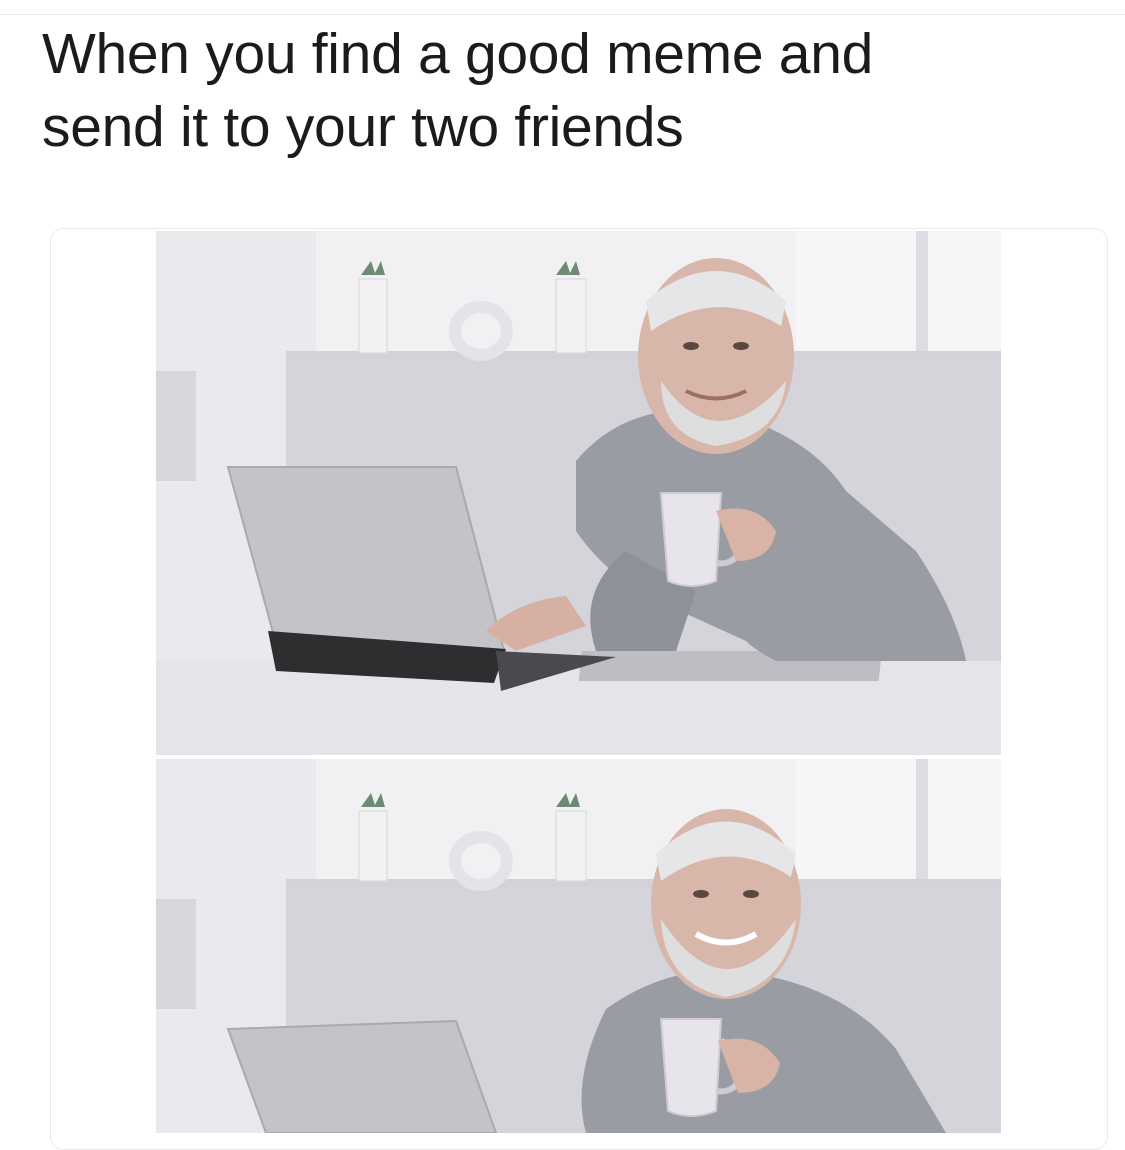 The width and height of the screenshot is (1125, 1150). I want to click on laptop, so click(362, 1076).